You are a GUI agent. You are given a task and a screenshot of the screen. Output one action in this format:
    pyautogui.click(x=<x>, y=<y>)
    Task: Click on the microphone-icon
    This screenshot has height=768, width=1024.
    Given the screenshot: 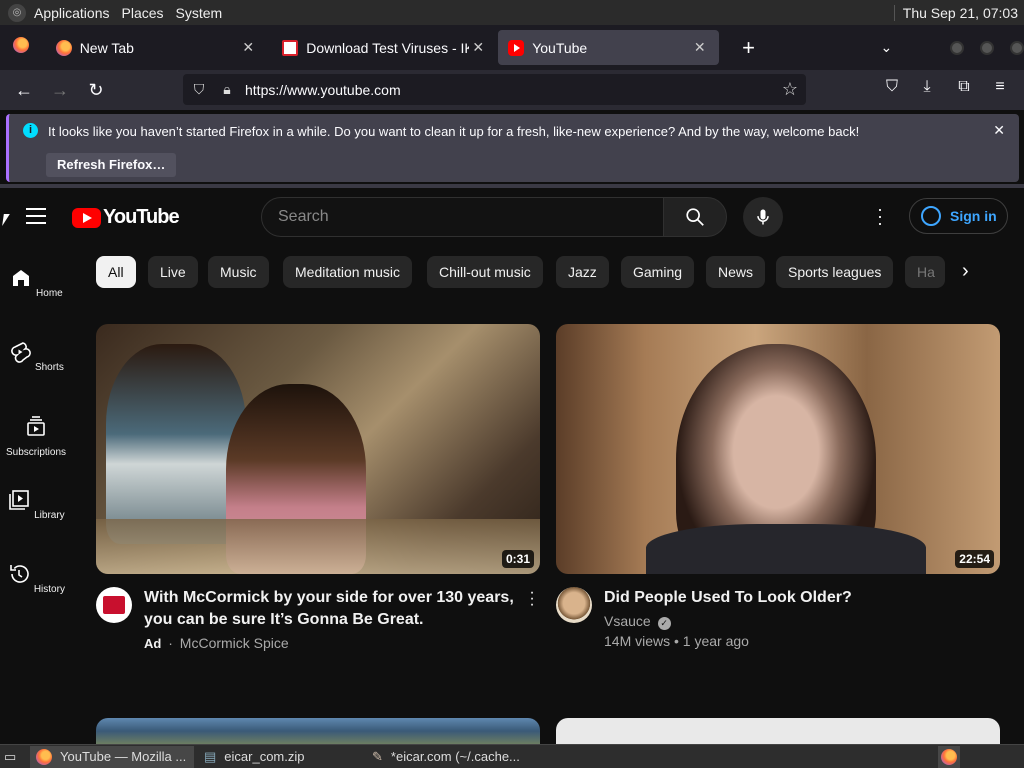 What is the action you would take?
    pyautogui.click(x=763, y=217)
    